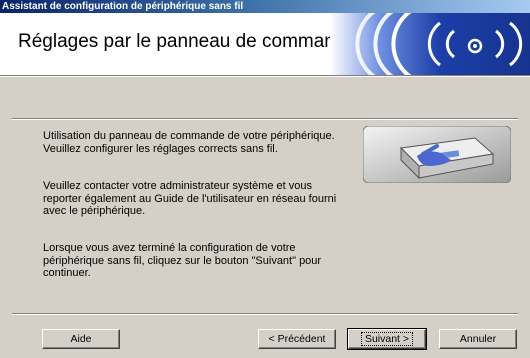 This screenshot has width=530, height=358. I want to click on cancel-button-label: Annuler, so click(478, 339).